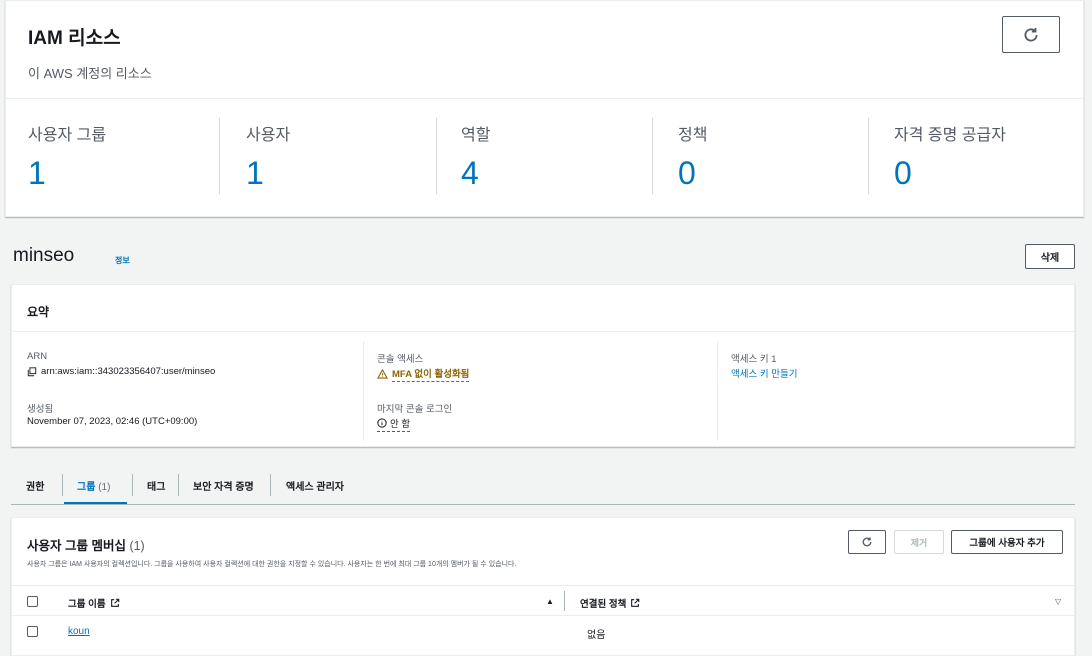 This screenshot has height=656, width=1092. I want to click on arn-text: arn:aws:iam::343023356407:user/minseo, so click(128, 371).